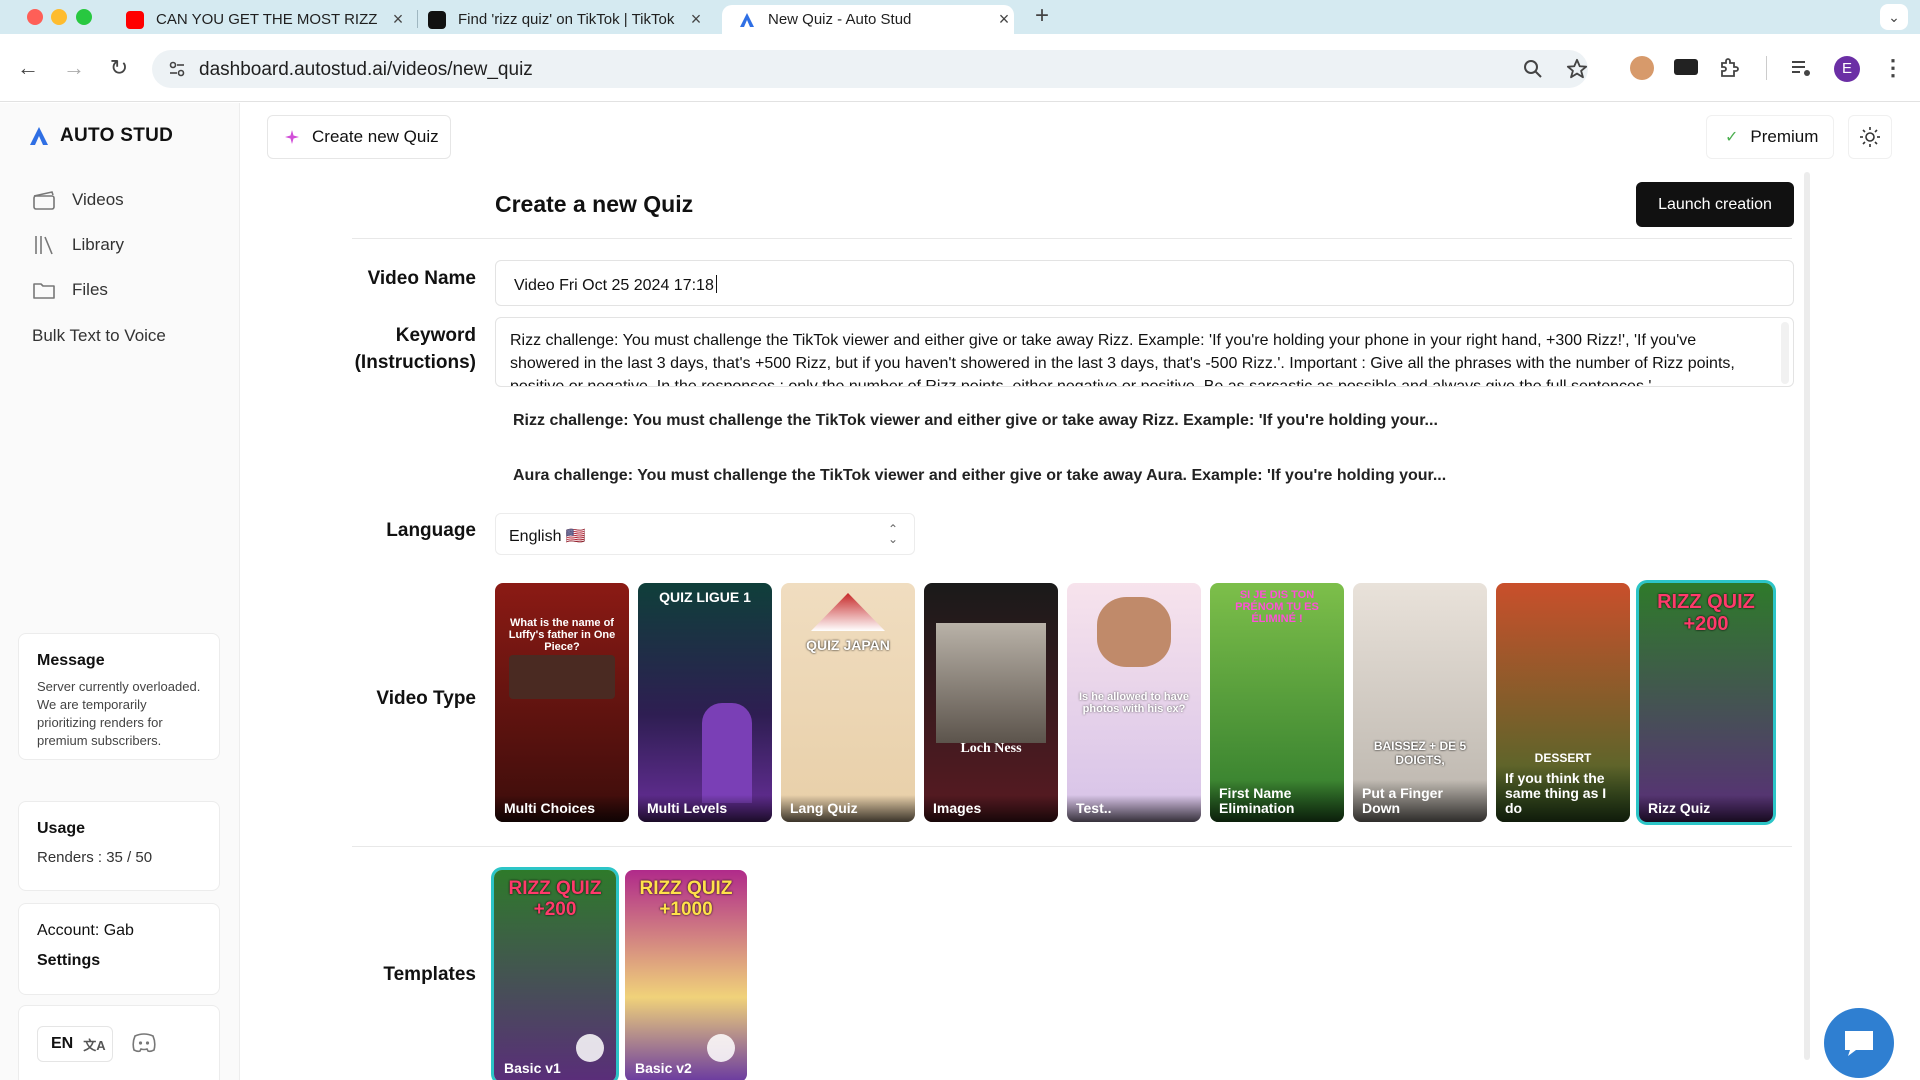 This screenshot has height=1080, width=1920. I want to click on reload-icon: ↻, so click(119, 68).